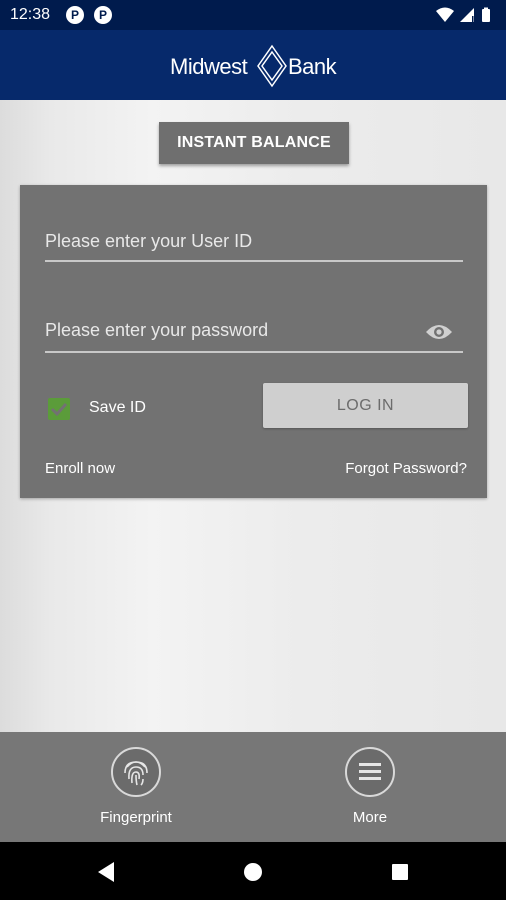  Describe the element at coordinates (312, 66) in the screenshot. I see `logo-word-bank: Bank` at that location.